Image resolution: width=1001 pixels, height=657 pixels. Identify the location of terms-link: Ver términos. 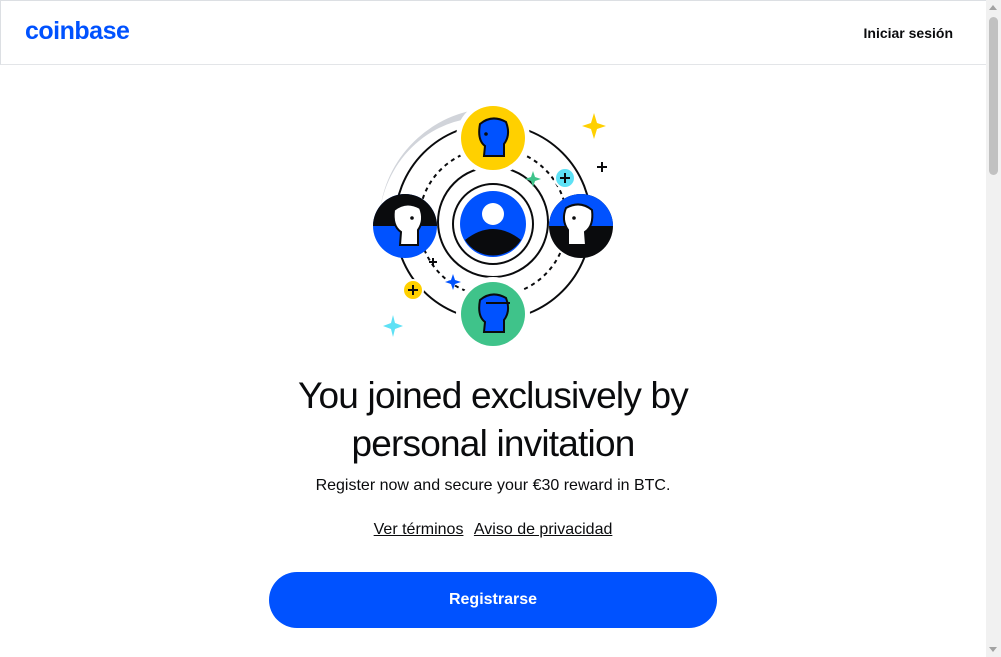
(419, 529).